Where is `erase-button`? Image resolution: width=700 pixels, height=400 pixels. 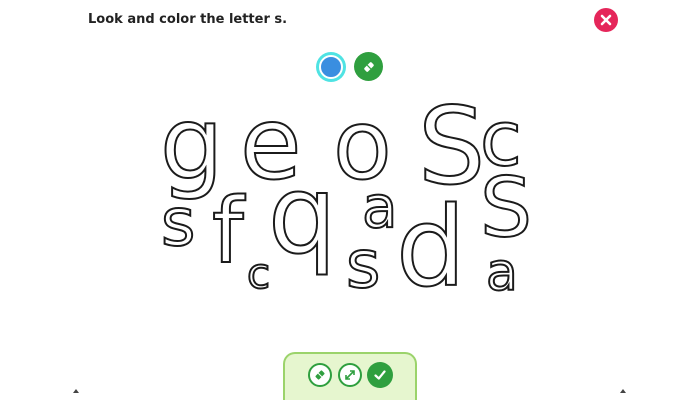 erase-button is located at coordinates (320, 375).